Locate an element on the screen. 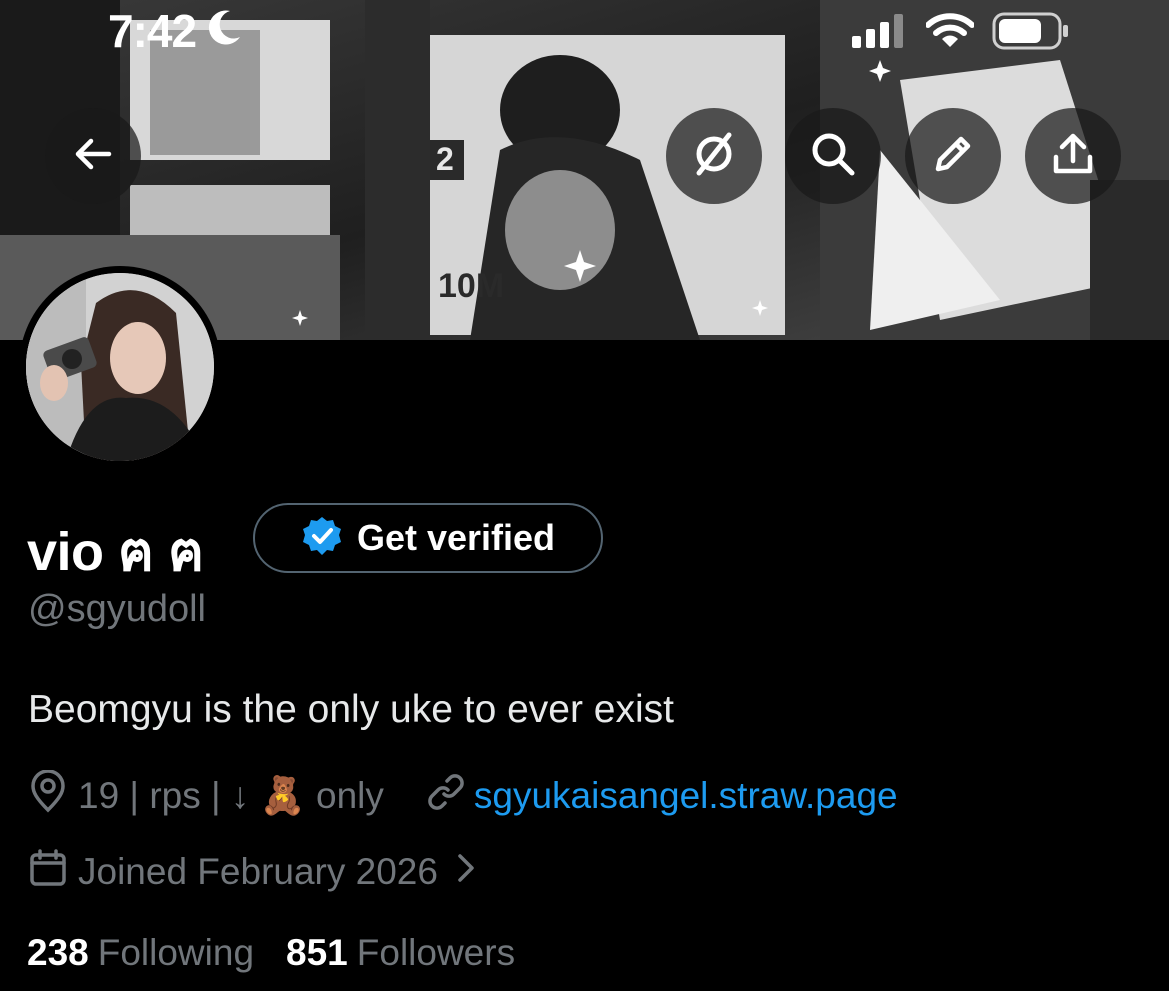 This screenshot has height=991, width=1169. following-label: Following is located at coordinates (176, 952).